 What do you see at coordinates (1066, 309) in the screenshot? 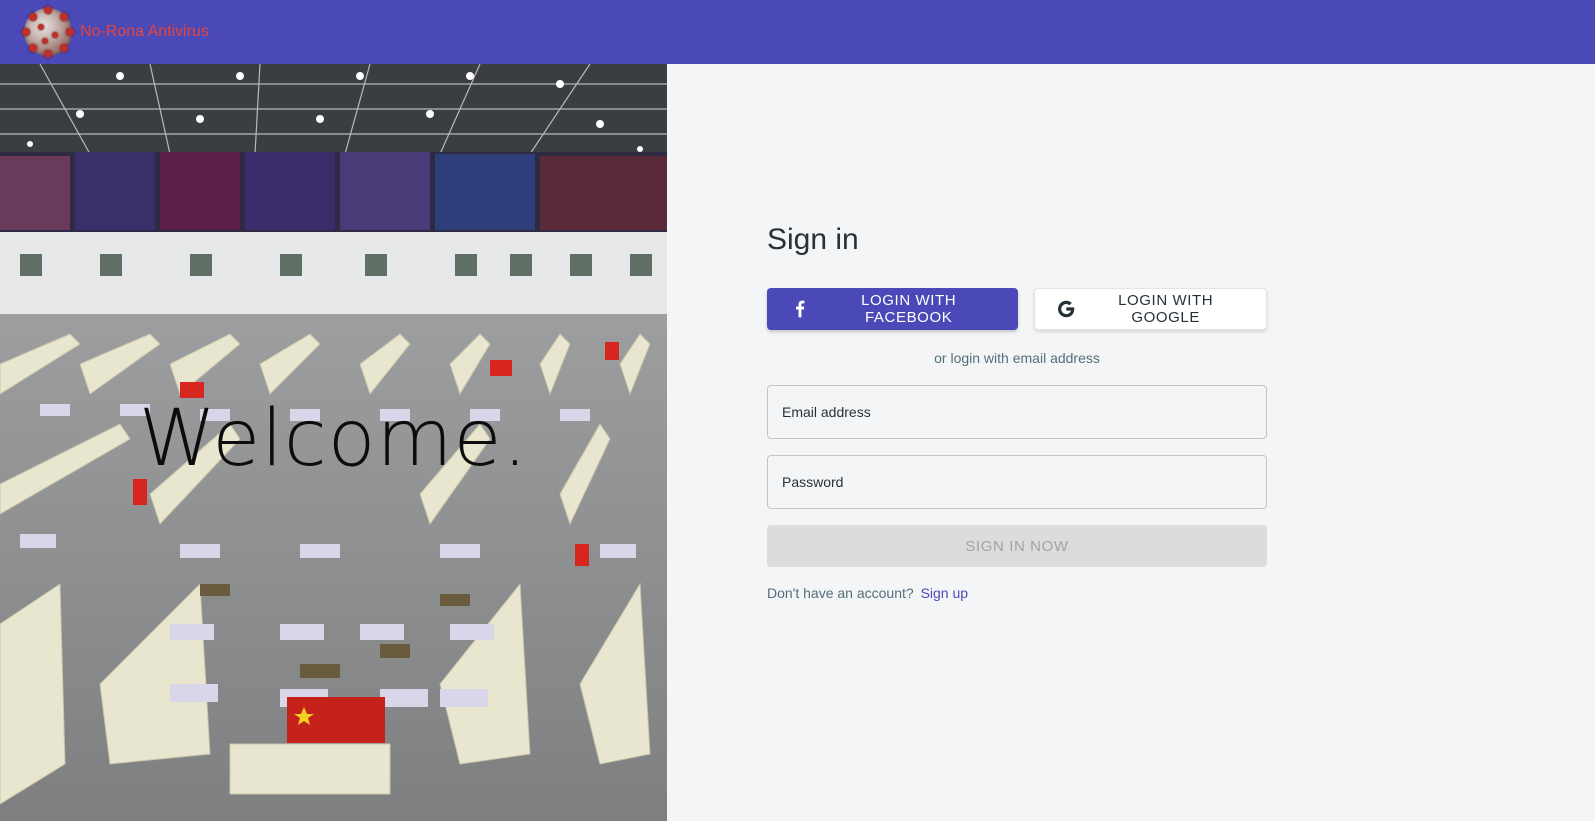
I see `google-icon` at bounding box center [1066, 309].